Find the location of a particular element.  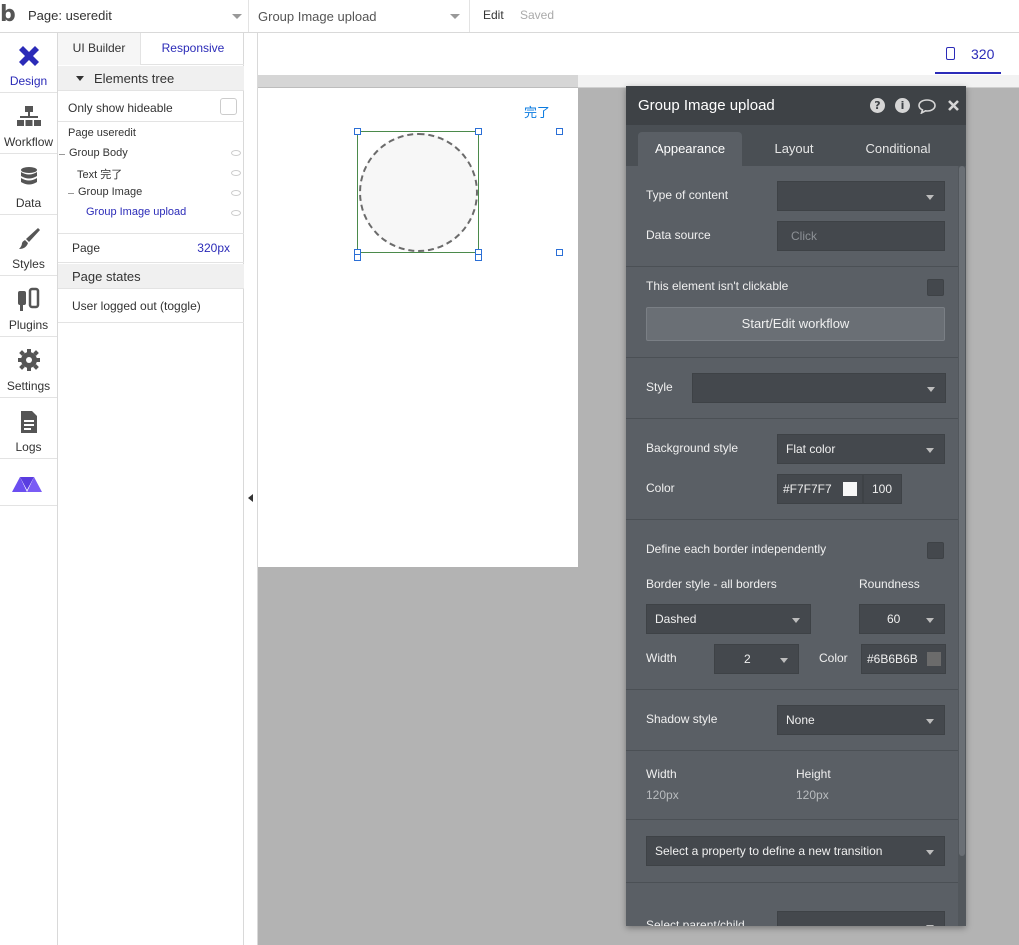

background-color-input: #F7F7F7 is located at coordinates (820, 489).